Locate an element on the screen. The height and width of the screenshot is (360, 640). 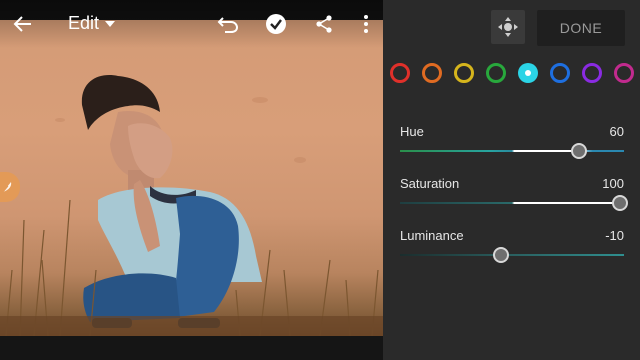
check-icon is located at coordinates (276, 24).